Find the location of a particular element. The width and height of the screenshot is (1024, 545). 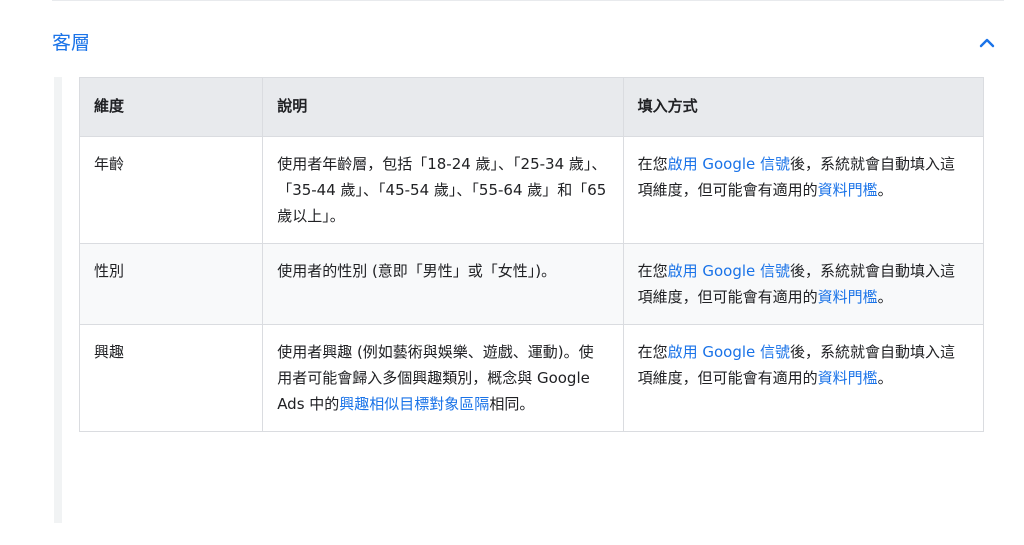

description-cell: 使用者的性別 (意即「男性」或「女性」)。 is located at coordinates (443, 284).